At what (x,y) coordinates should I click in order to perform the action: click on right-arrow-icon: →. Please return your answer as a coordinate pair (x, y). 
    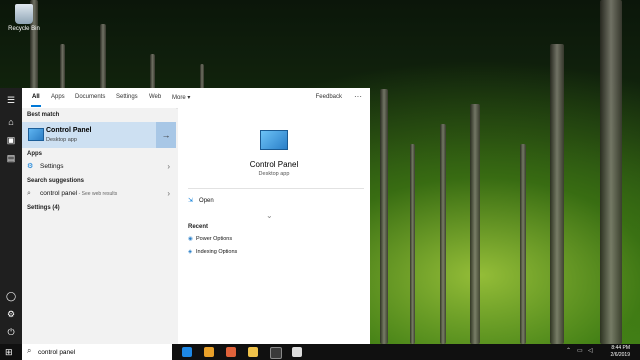
    Looking at the image, I should click on (166, 135).